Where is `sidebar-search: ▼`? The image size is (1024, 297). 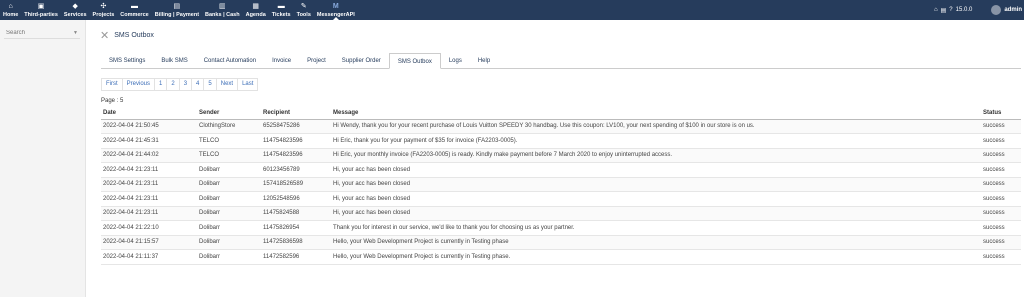
sidebar-search: ▼ is located at coordinates (42, 33).